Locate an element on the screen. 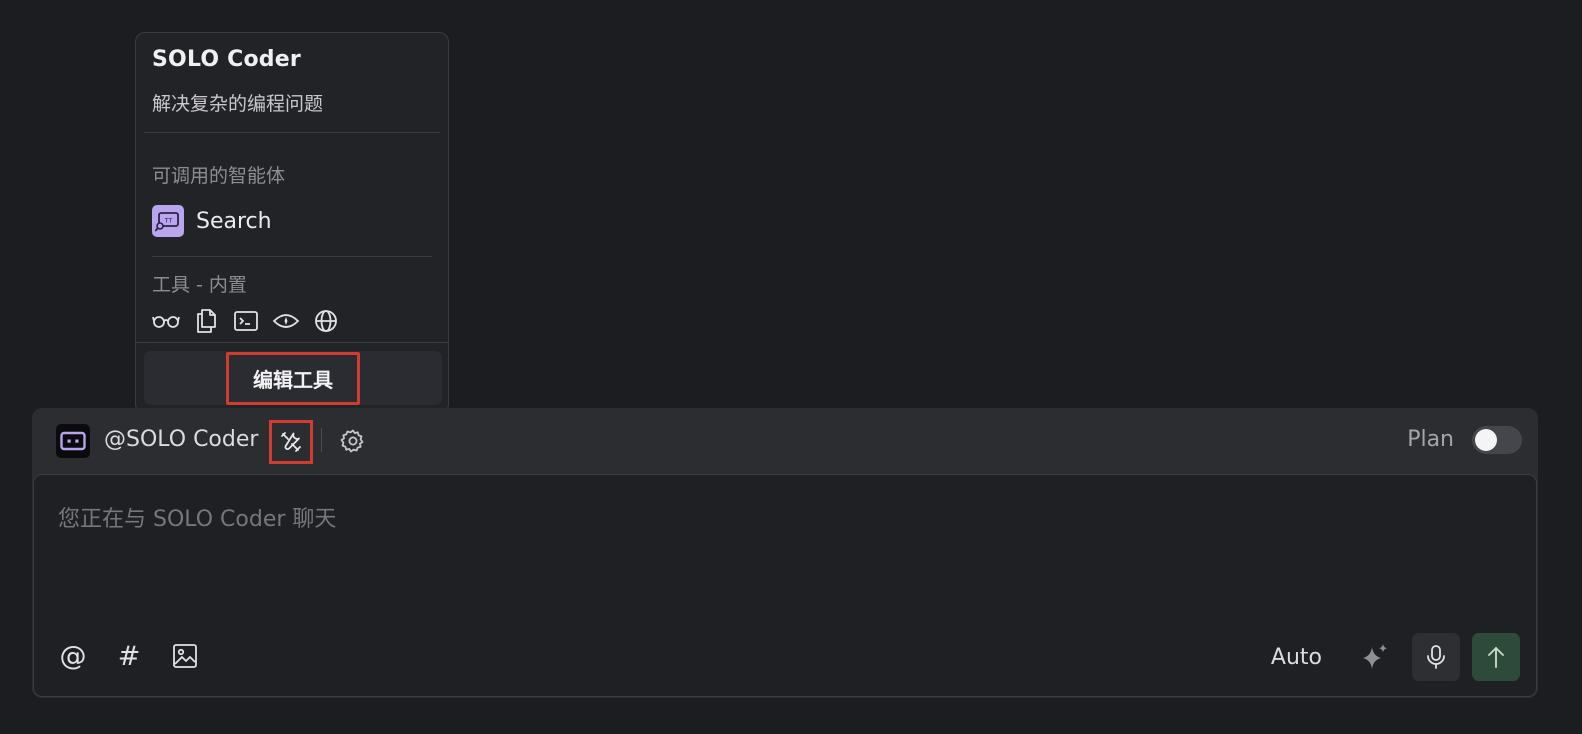  send-button is located at coordinates (1496, 657).